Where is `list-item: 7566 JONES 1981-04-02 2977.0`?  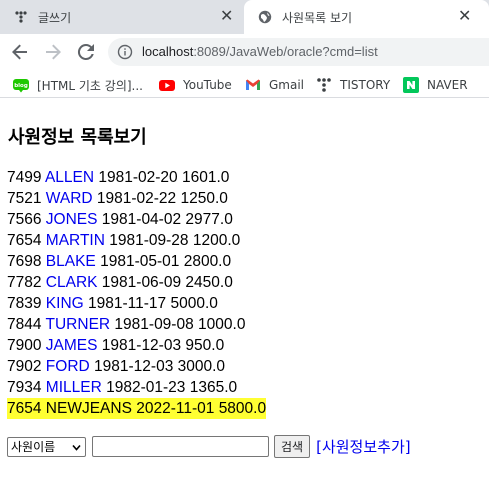
list-item: 7566 JONES 1981-04-02 2977.0 is located at coordinates (136, 219).